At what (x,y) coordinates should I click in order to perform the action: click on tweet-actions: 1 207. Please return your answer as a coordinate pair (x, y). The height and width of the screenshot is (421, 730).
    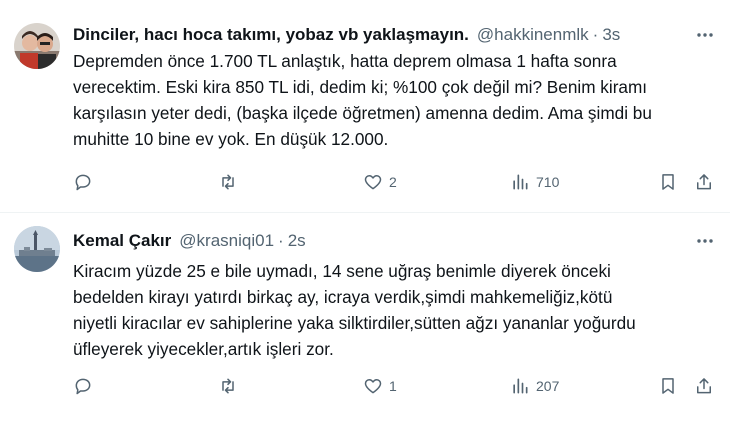
    Looking at the image, I should click on (394, 386).